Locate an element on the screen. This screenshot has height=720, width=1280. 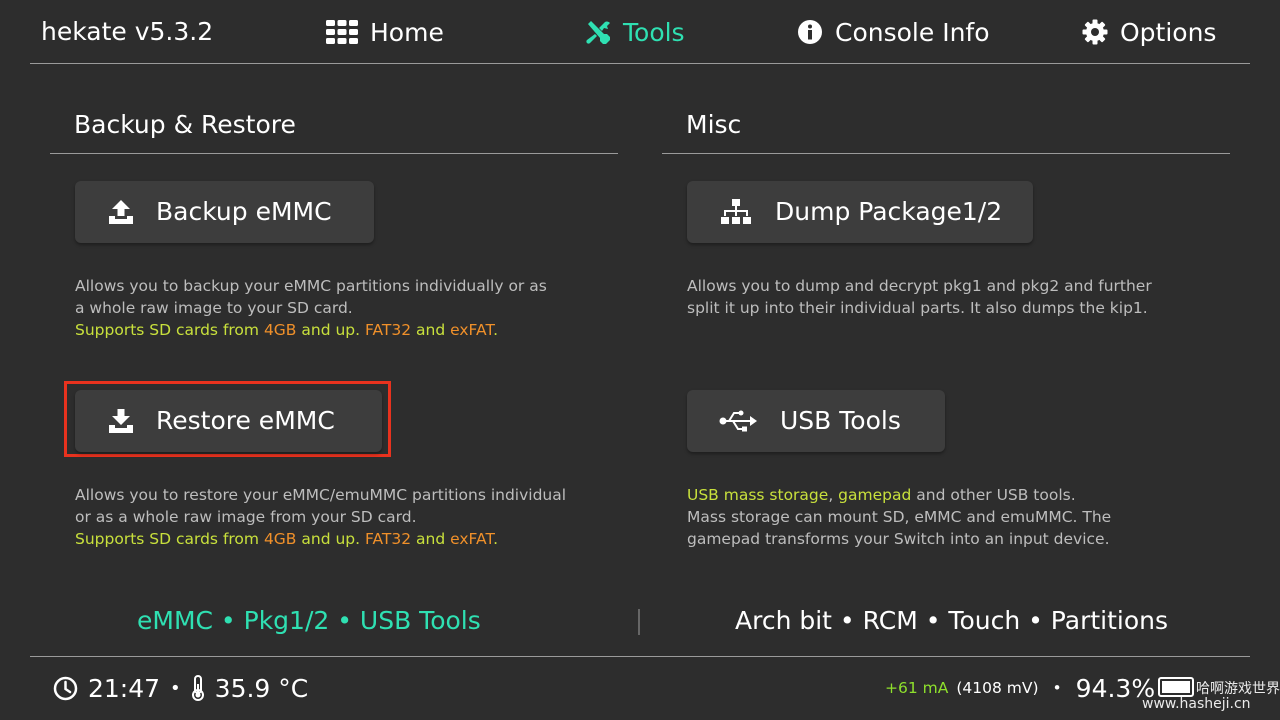
tab-options-label: Options is located at coordinates (1168, 32).